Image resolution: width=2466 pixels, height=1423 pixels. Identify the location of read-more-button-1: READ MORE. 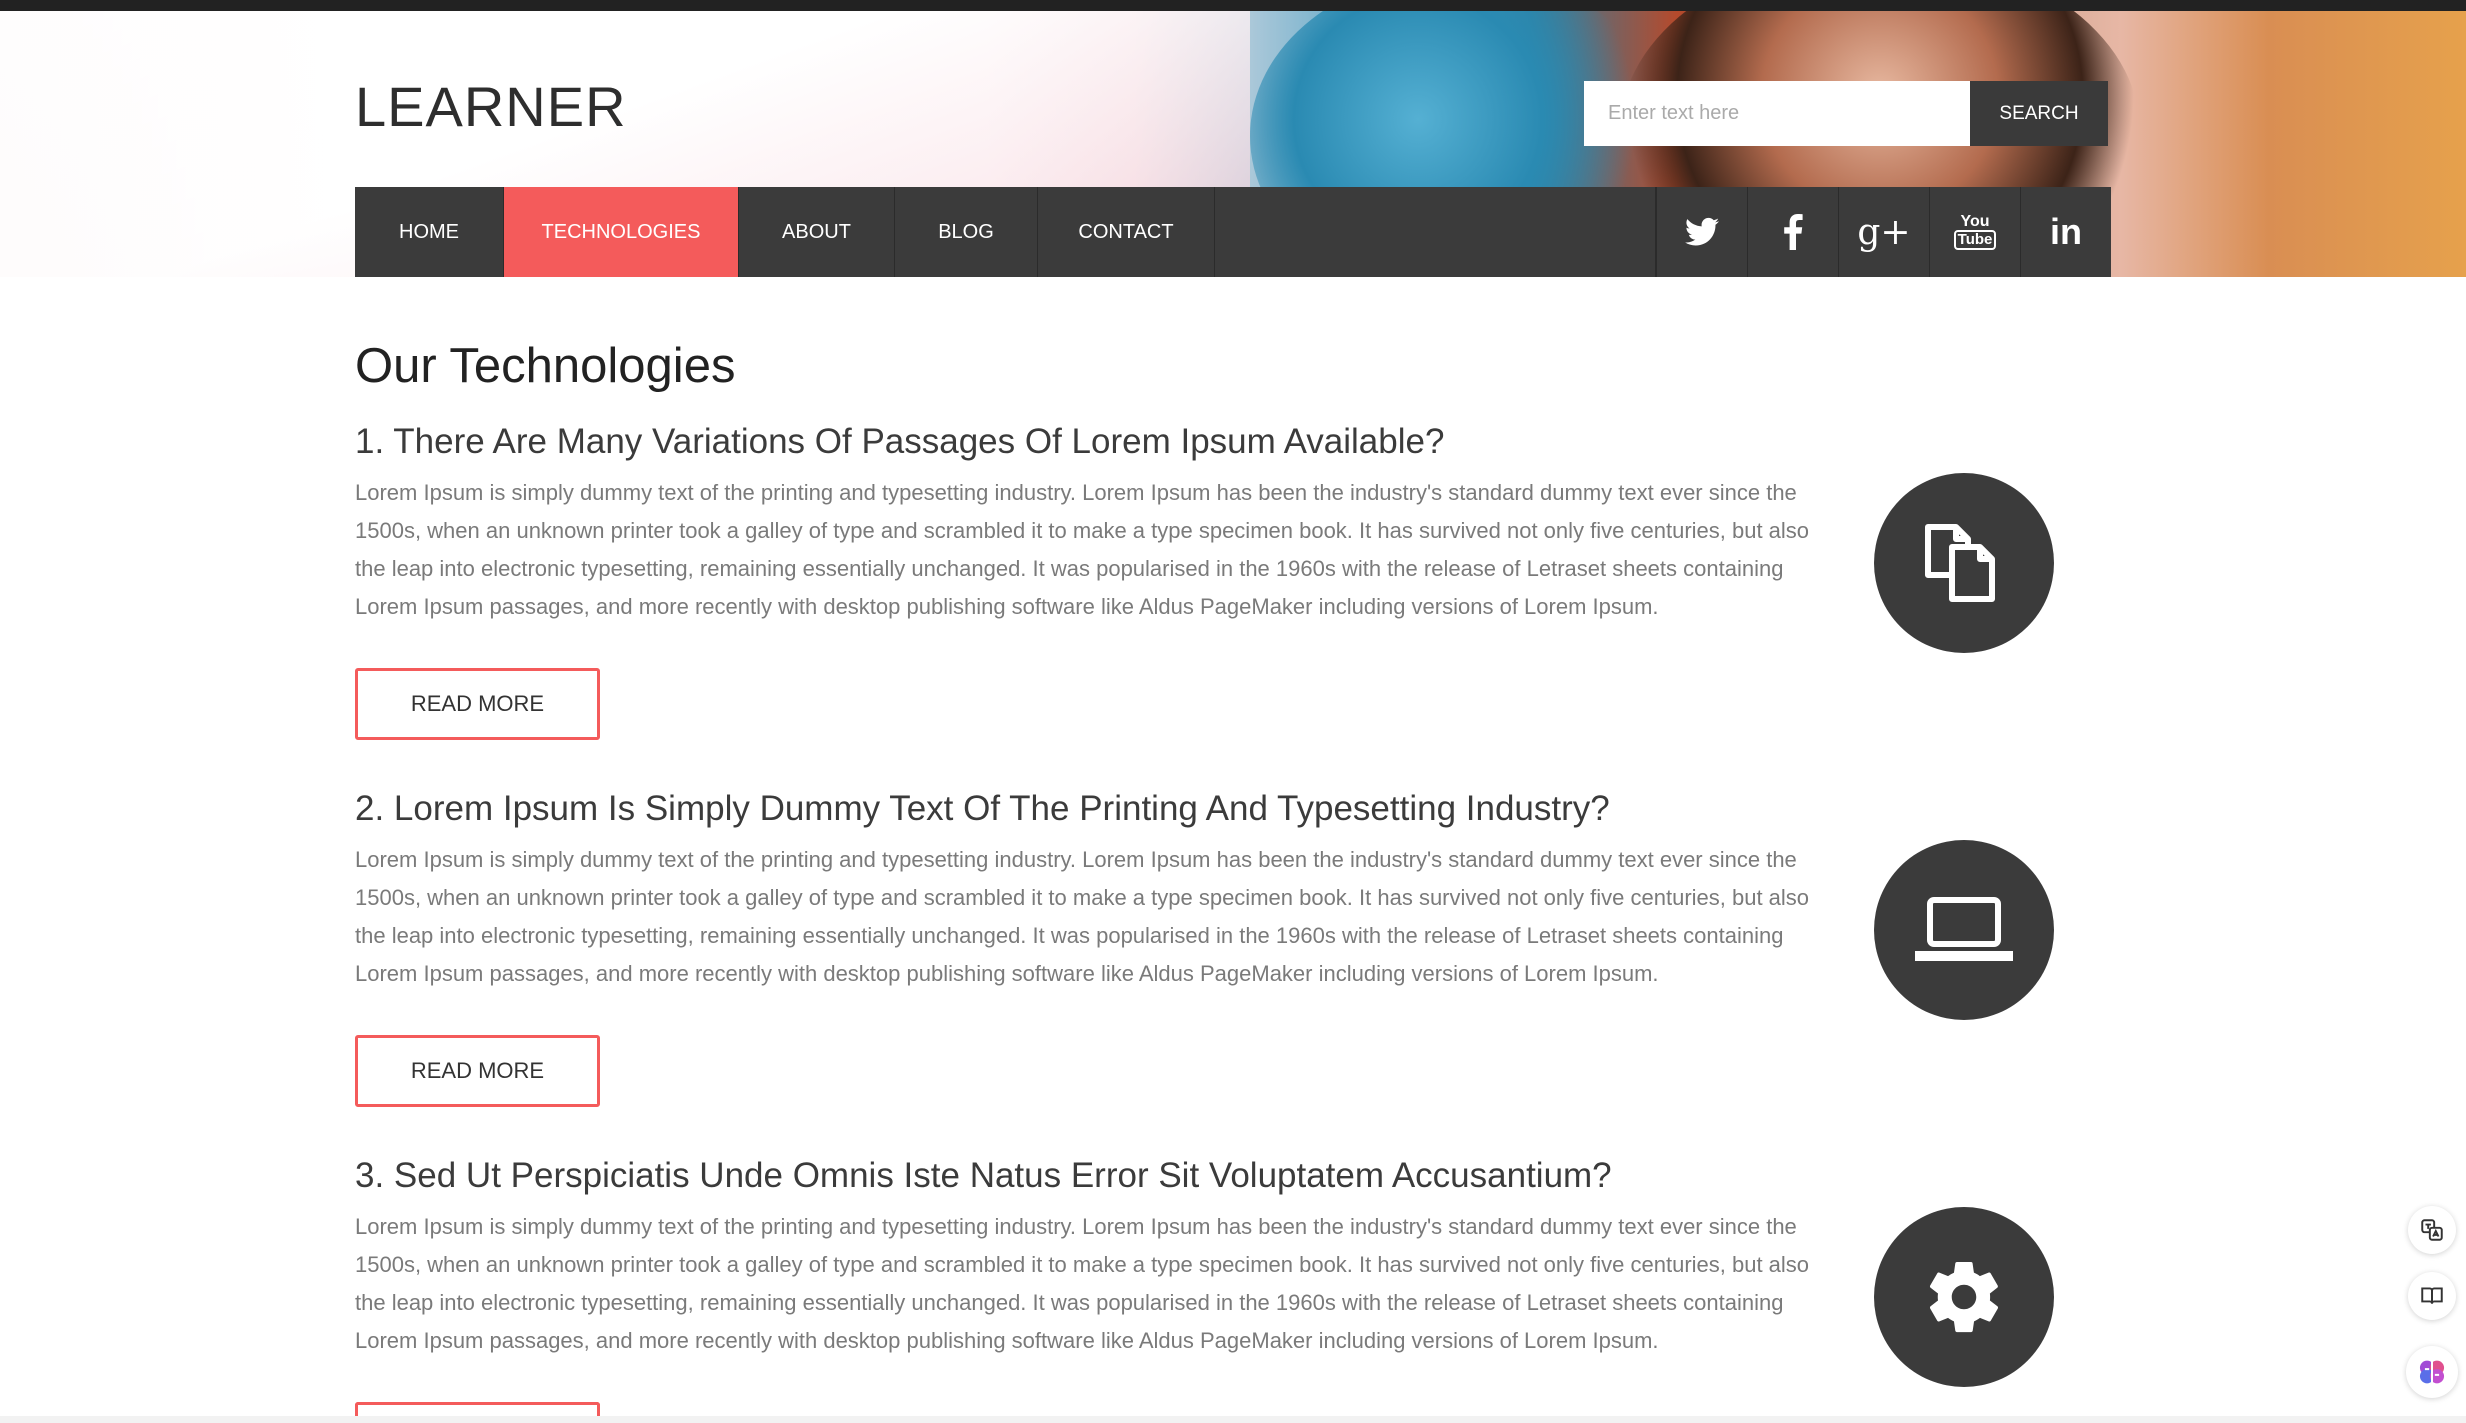
(477, 704).